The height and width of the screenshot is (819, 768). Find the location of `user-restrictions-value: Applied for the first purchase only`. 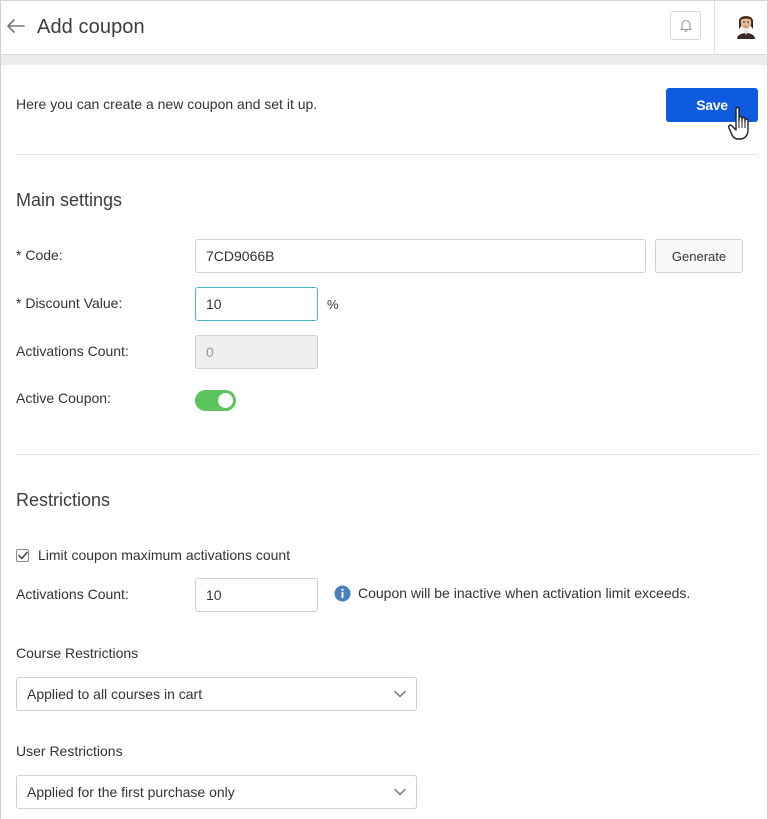

user-restrictions-value: Applied for the first purchase only is located at coordinates (131, 792).